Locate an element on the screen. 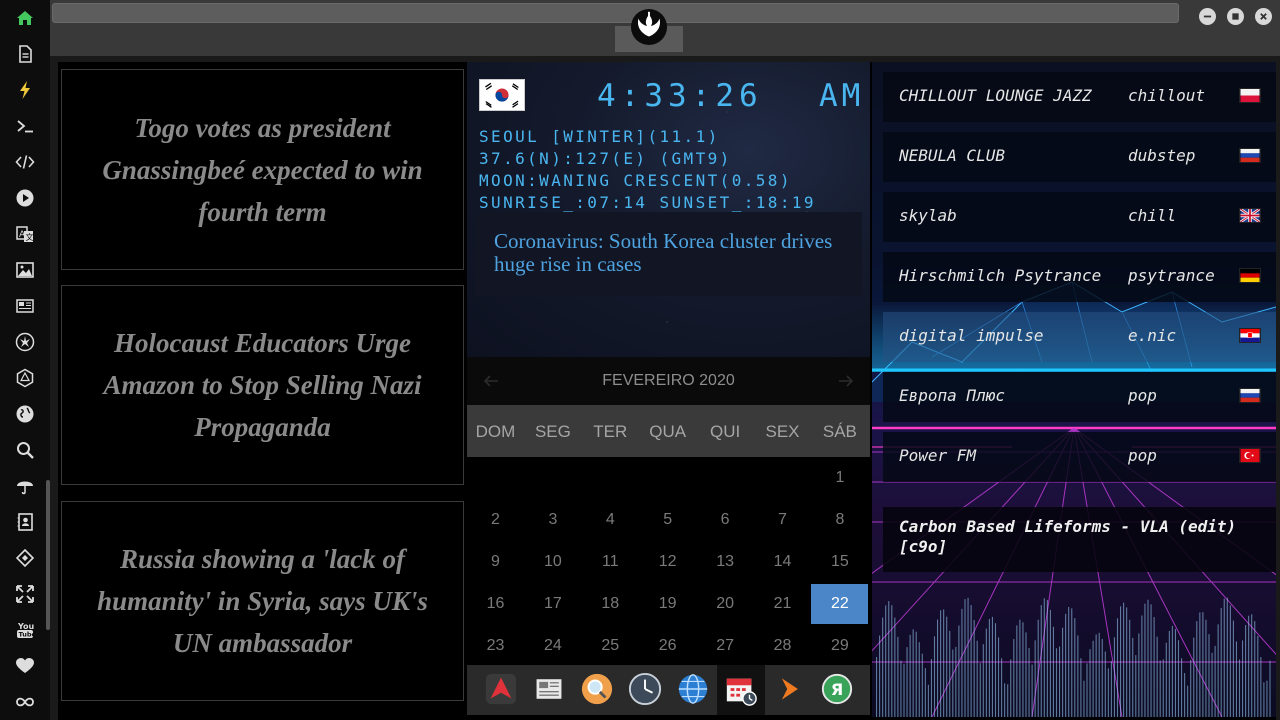 This screenshot has height=720, width=1280. terminal-icon is located at coordinates (25, 126).